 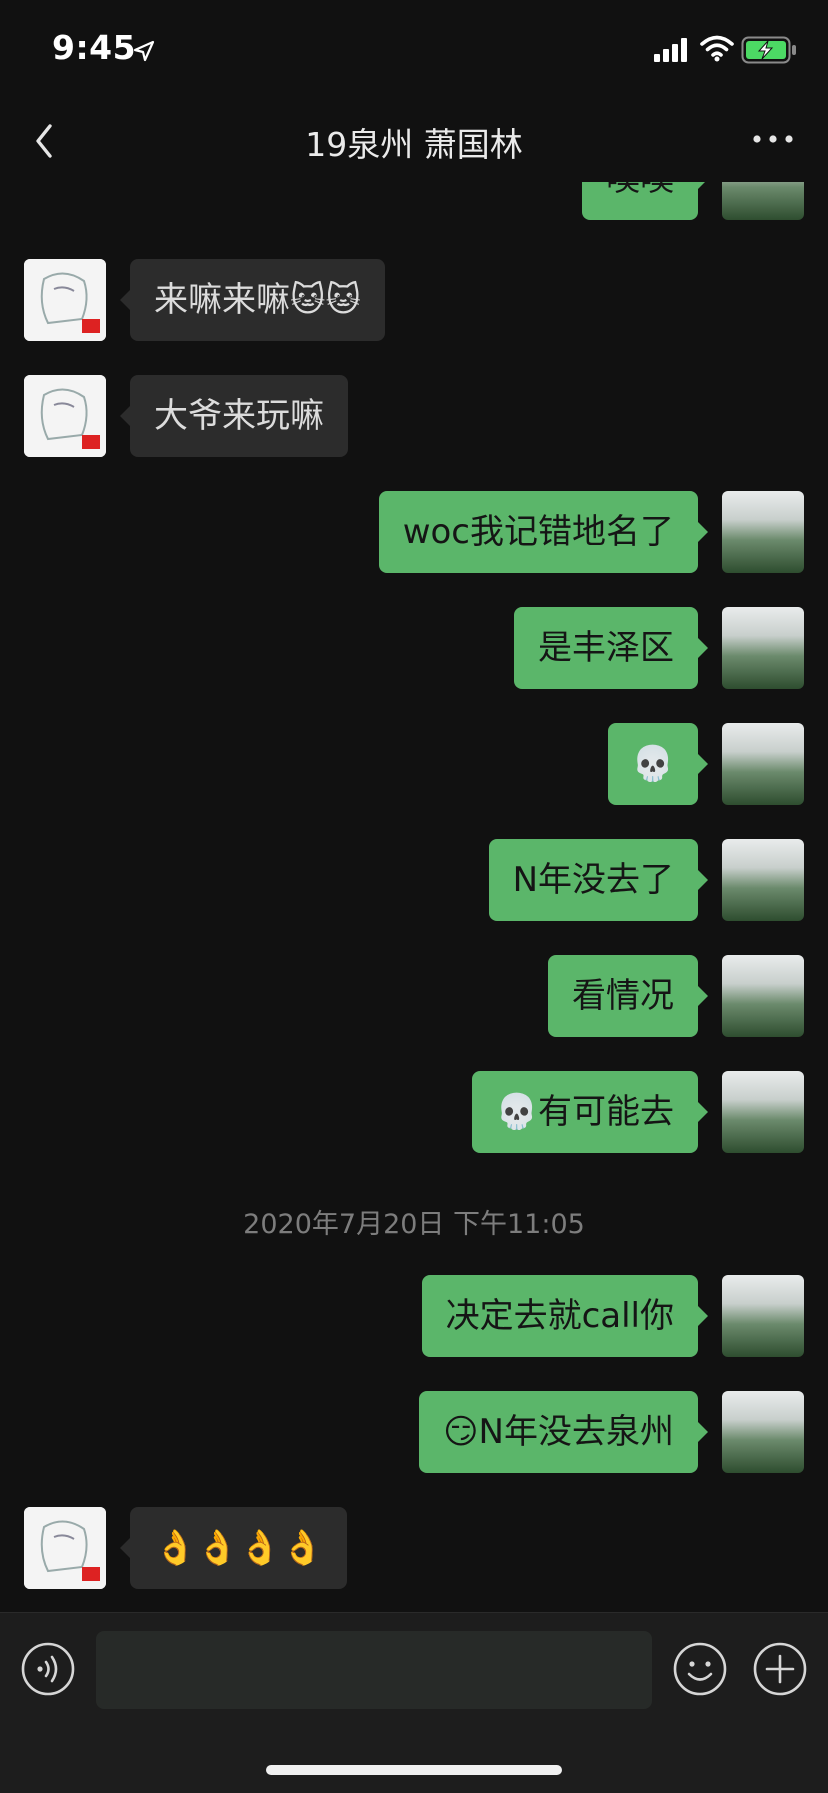 What do you see at coordinates (658, 764) in the screenshot?
I see `message-bubble-outgoing: 💀` at bounding box center [658, 764].